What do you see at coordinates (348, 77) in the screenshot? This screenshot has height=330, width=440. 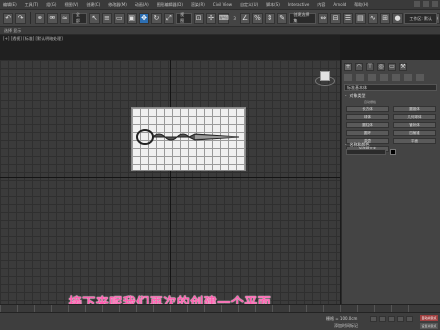 I see `geometry-icon` at bounding box center [348, 77].